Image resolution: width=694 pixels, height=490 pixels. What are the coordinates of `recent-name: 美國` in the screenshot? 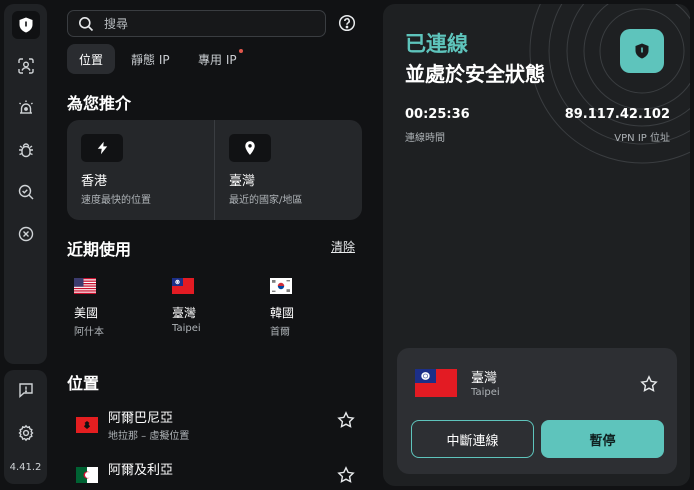 It's located at (86, 313).